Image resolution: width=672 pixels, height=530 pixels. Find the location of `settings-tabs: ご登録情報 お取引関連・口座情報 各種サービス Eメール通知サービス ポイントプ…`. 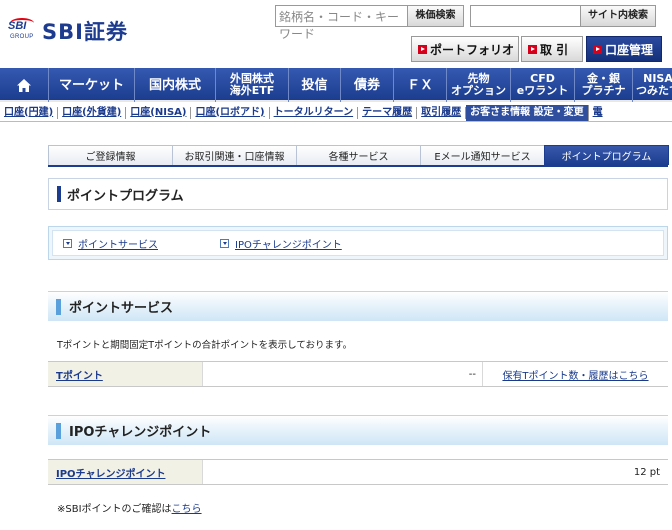

settings-tabs: ご登録情報 お取引関連・口座情報 各種サービス Eメール通知サービス ポイントプ… is located at coordinates (358, 156).